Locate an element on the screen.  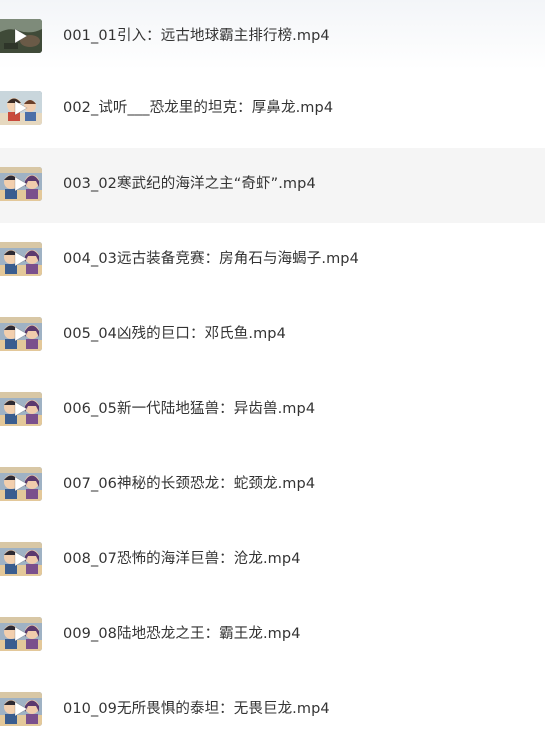
file-name: 002_试听___恐龙里的坦克：厚鼻龙.mp4 is located at coordinates (198, 108).